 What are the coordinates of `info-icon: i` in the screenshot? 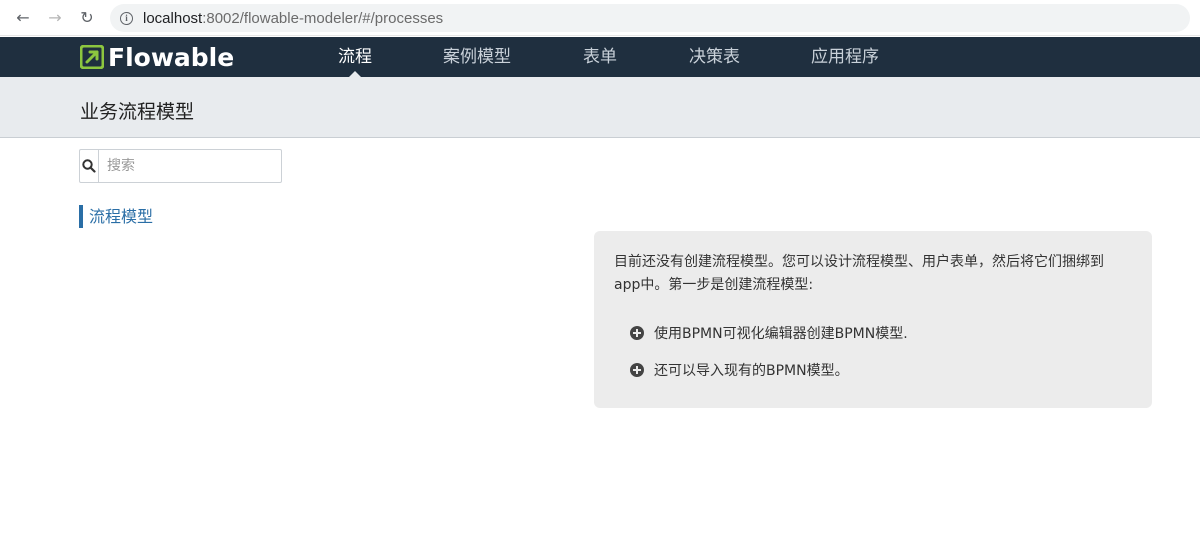 It's located at (126, 18).